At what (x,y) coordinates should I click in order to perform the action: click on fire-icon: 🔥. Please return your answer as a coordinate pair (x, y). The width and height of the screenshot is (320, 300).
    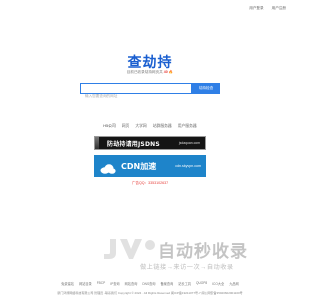
    Looking at the image, I should click on (171, 72).